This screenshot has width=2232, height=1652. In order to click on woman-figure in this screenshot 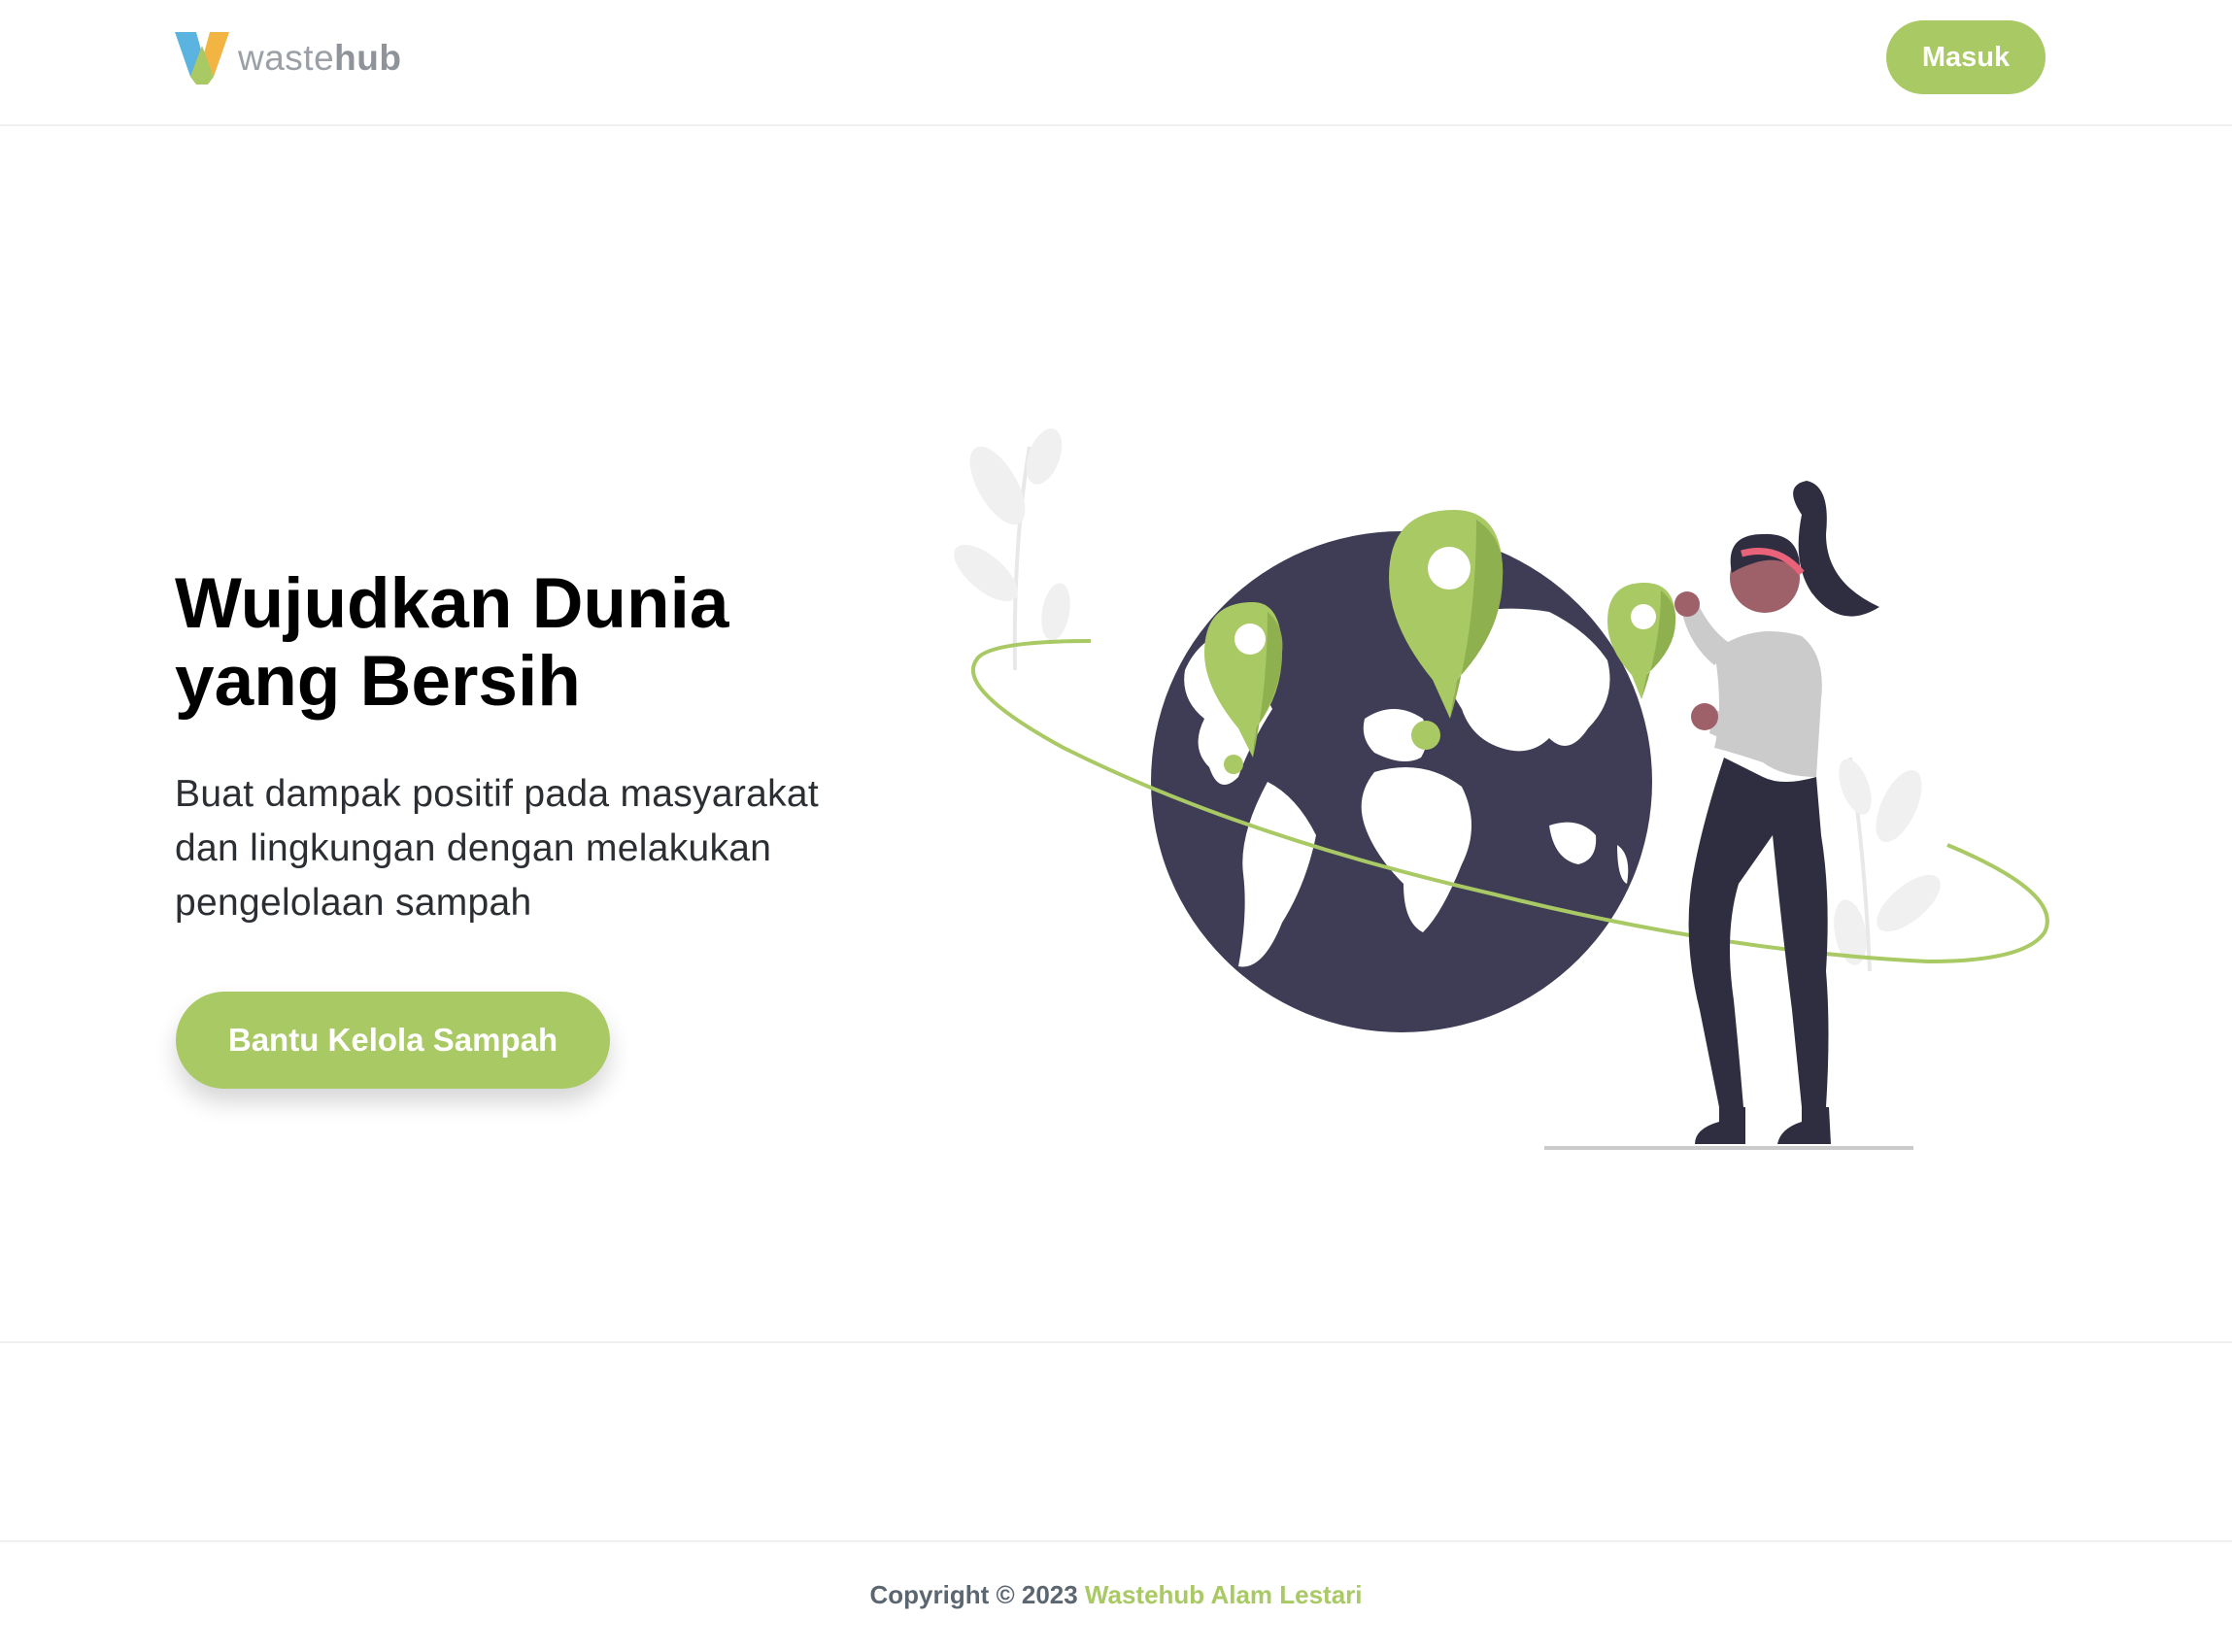, I will do `click(1776, 812)`.